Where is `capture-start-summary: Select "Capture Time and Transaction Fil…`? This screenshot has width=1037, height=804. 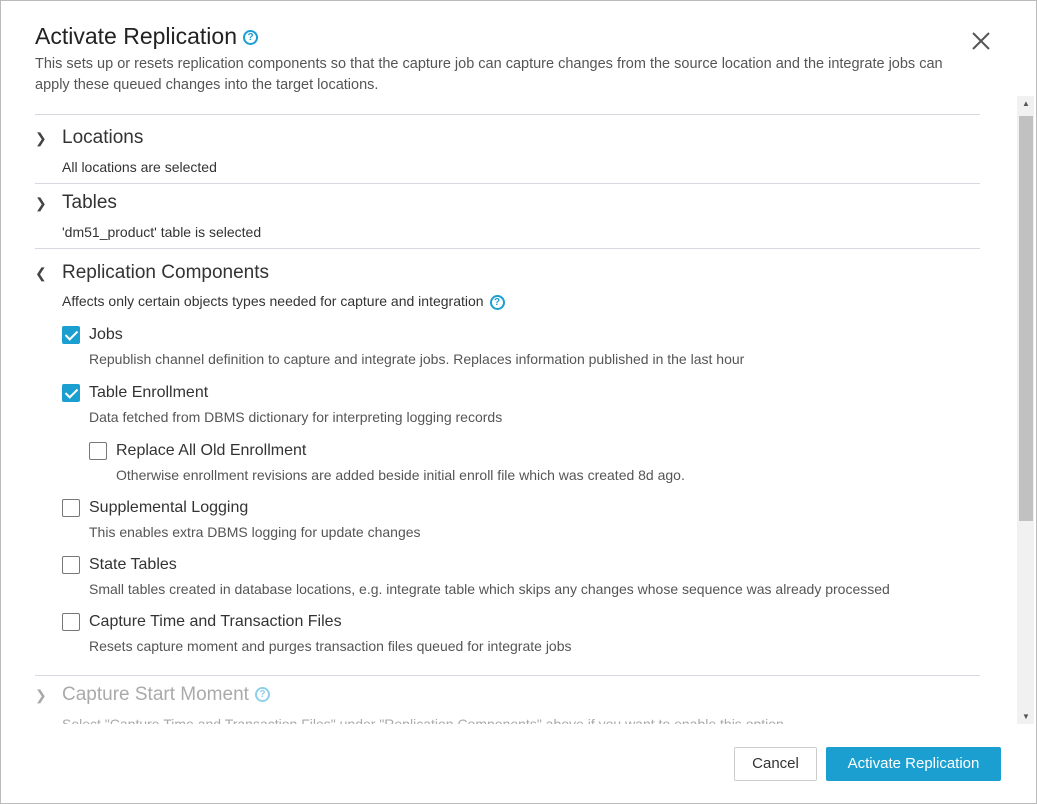
capture-start-summary: Select "Capture Time and Transaction Fil… is located at coordinates (425, 720).